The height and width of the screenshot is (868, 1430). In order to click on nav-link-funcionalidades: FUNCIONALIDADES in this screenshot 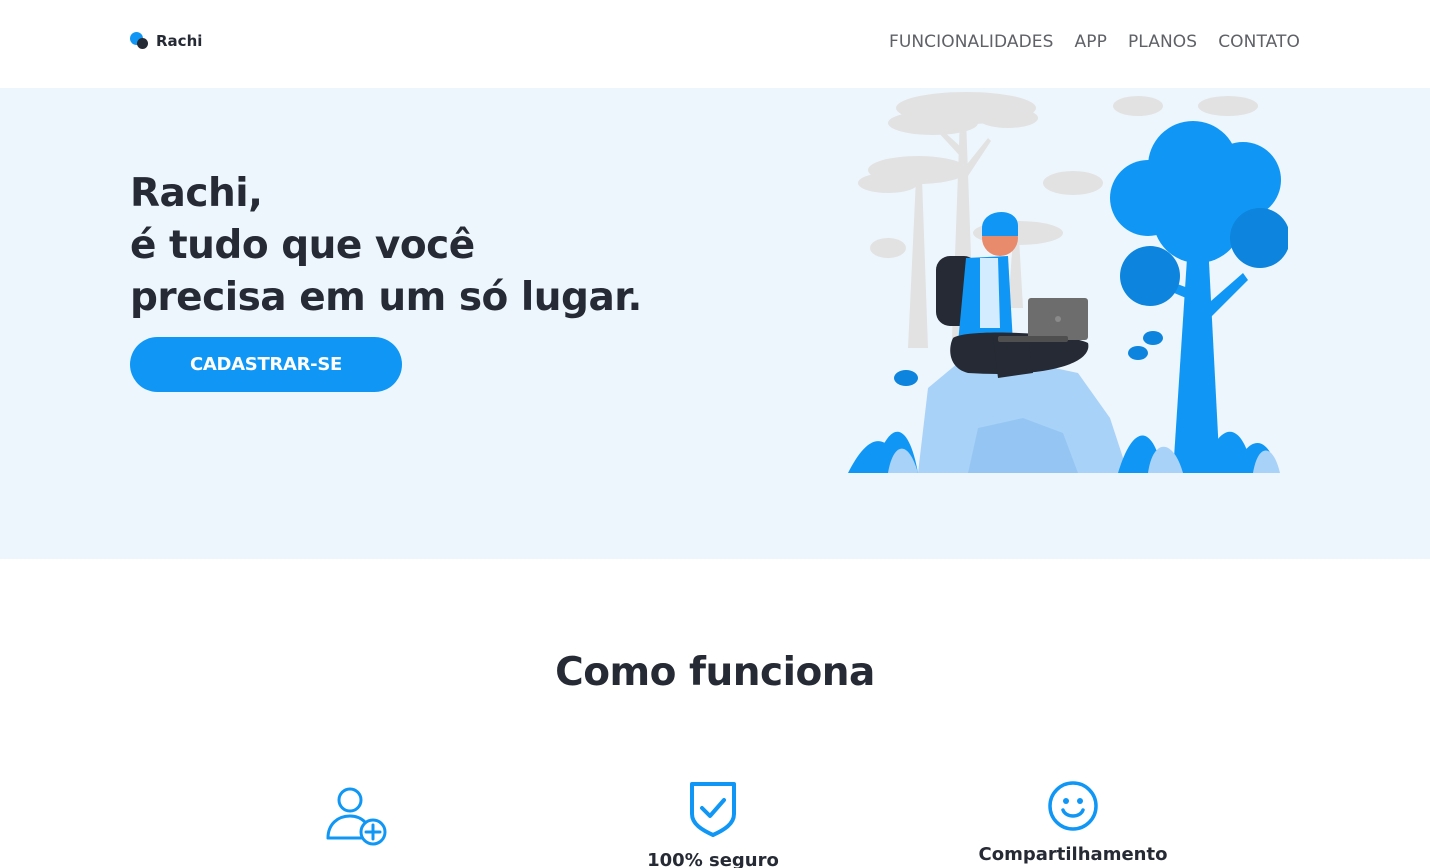, I will do `click(971, 42)`.